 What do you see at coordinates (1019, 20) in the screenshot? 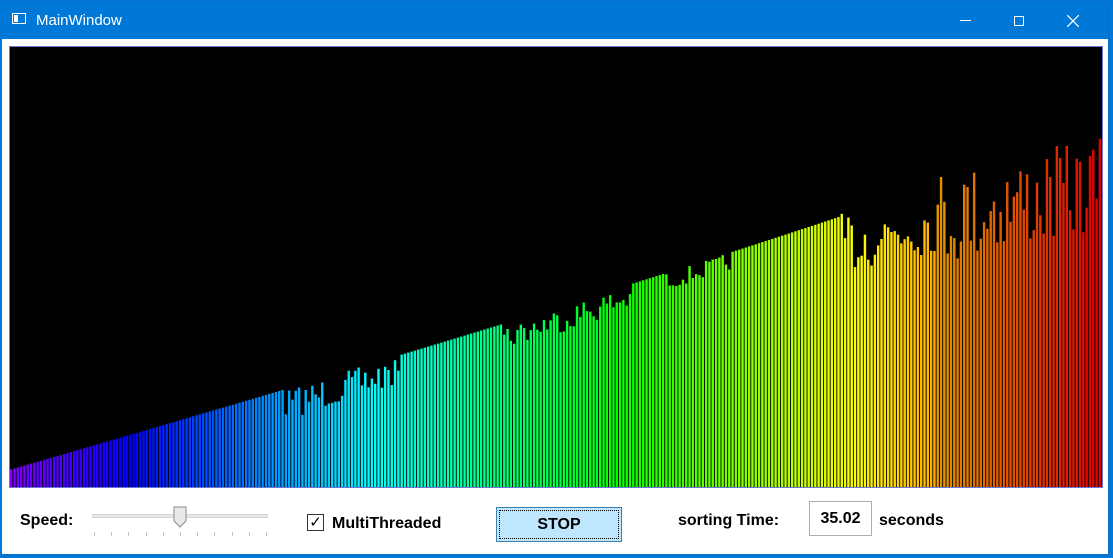
I see `maximize-button` at bounding box center [1019, 20].